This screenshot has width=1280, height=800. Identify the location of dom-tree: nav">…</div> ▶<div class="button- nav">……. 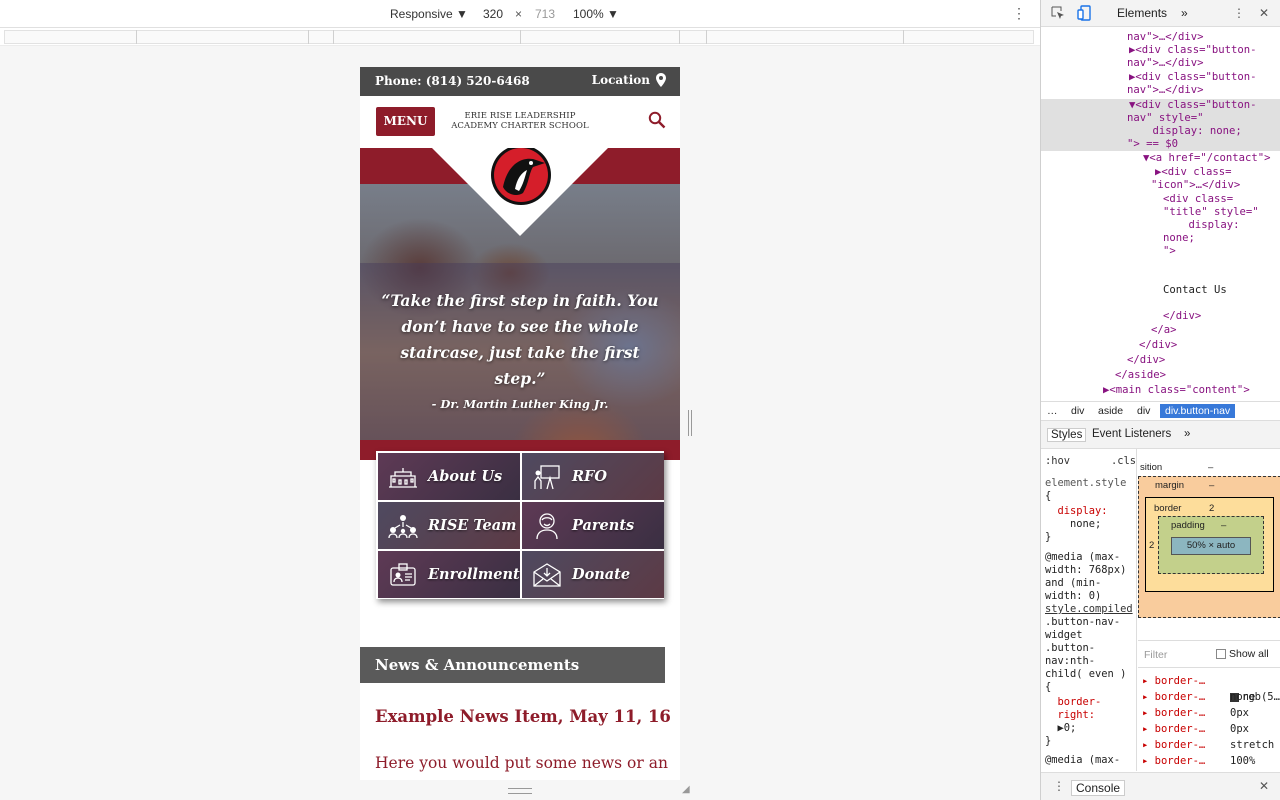
(1160, 214).